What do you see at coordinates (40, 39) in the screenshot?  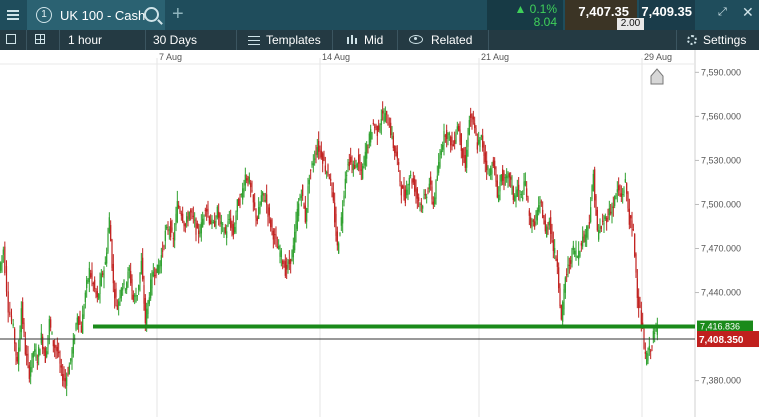 I see `grid-layout-icon` at bounding box center [40, 39].